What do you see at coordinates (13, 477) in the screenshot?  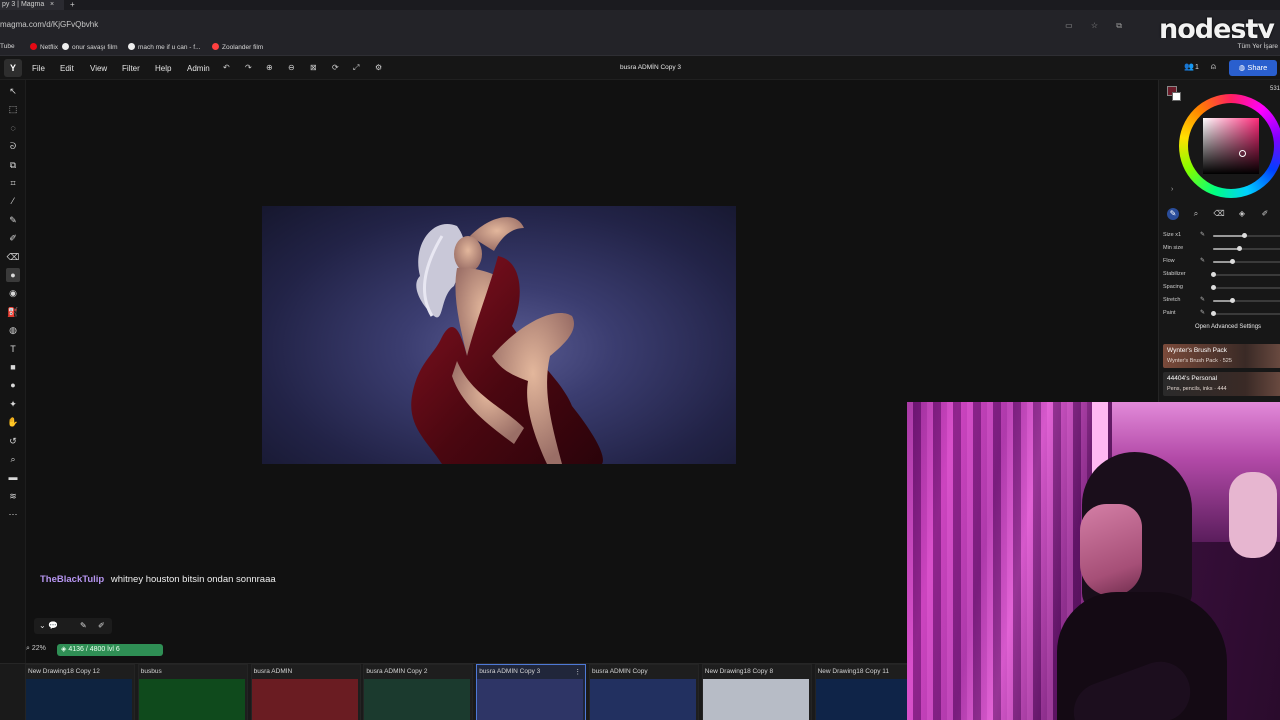 I see `comment-tool-icon: ▬` at bounding box center [13, 477].